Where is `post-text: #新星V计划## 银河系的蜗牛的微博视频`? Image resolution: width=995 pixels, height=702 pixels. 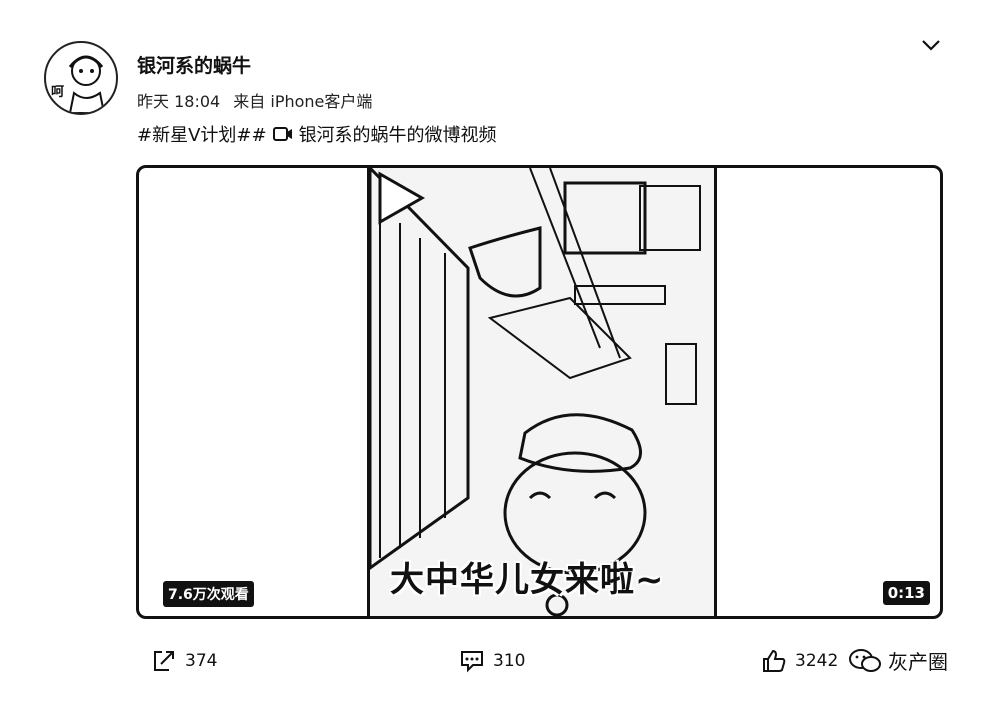
post-text: #新星V计划## 银河系的蜗牛的微博视频 is located at coordinates (317, 134).